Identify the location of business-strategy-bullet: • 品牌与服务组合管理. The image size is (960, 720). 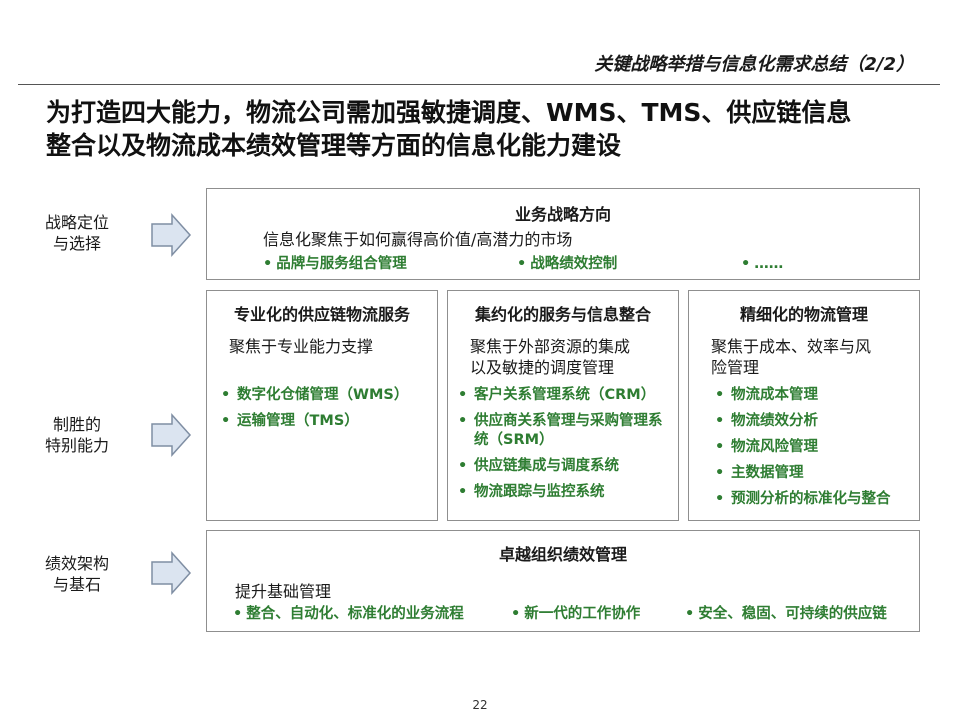
(335, 264).